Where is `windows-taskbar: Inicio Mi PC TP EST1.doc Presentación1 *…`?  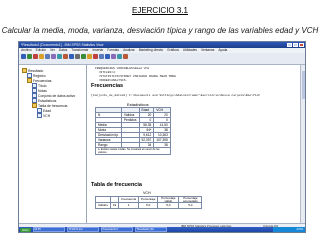
windows-taskbar: Inicio Mi PC TP EST1.doc Presentación1 *… is located at coordinates (162, 229).